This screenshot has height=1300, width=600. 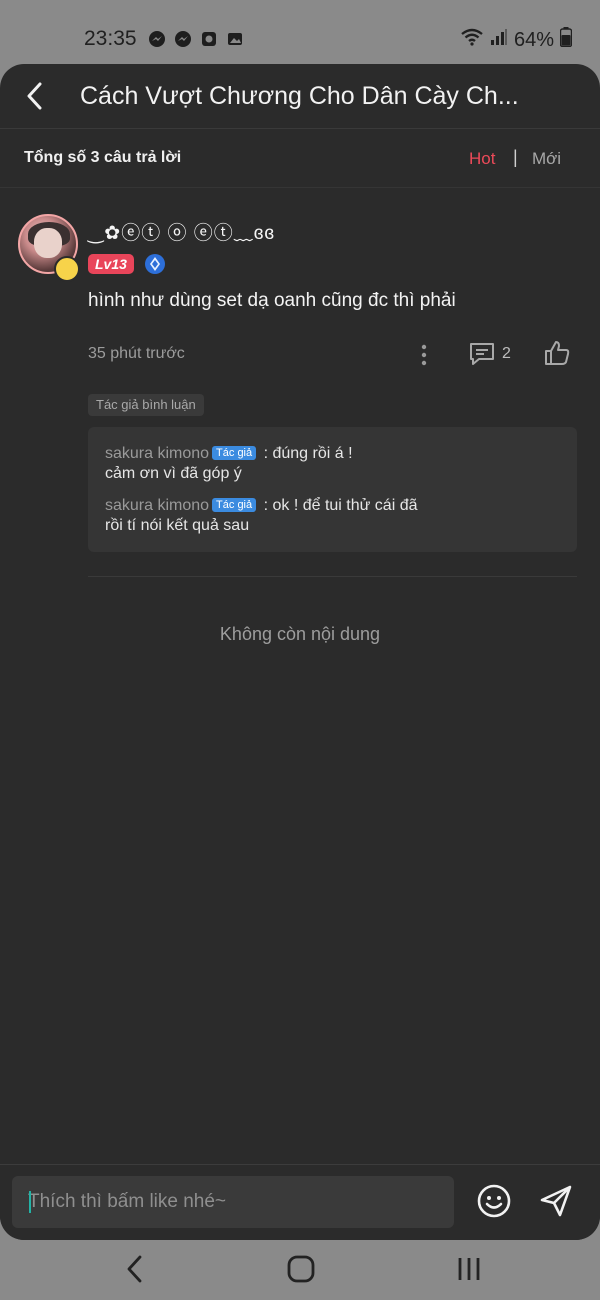 I want to click on chevron-left-icon, so click(x=34, y=96).